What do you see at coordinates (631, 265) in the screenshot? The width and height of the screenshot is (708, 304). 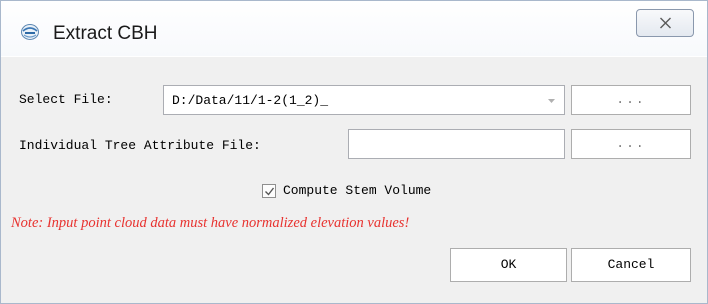 I see `cancel-button: Cancel` at bounding box center [631, 265].